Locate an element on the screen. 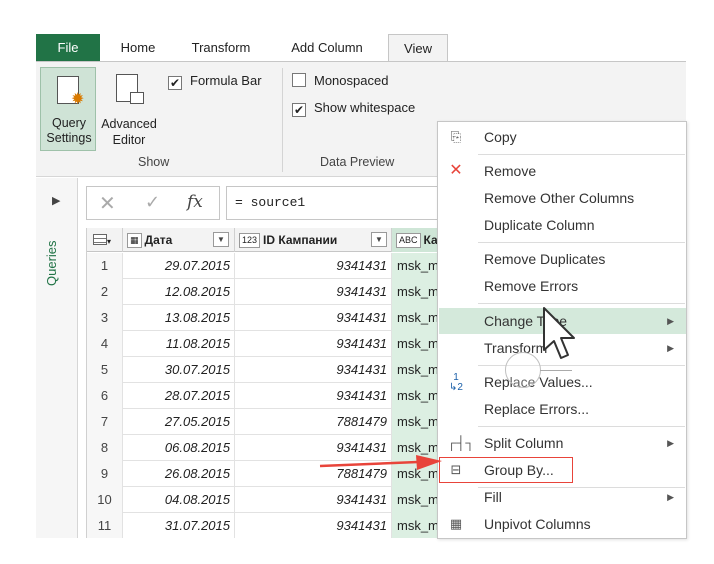 The width and height of the screenshot is (714, 564). tab-transform: Transform is located at coordinates (221, 48).